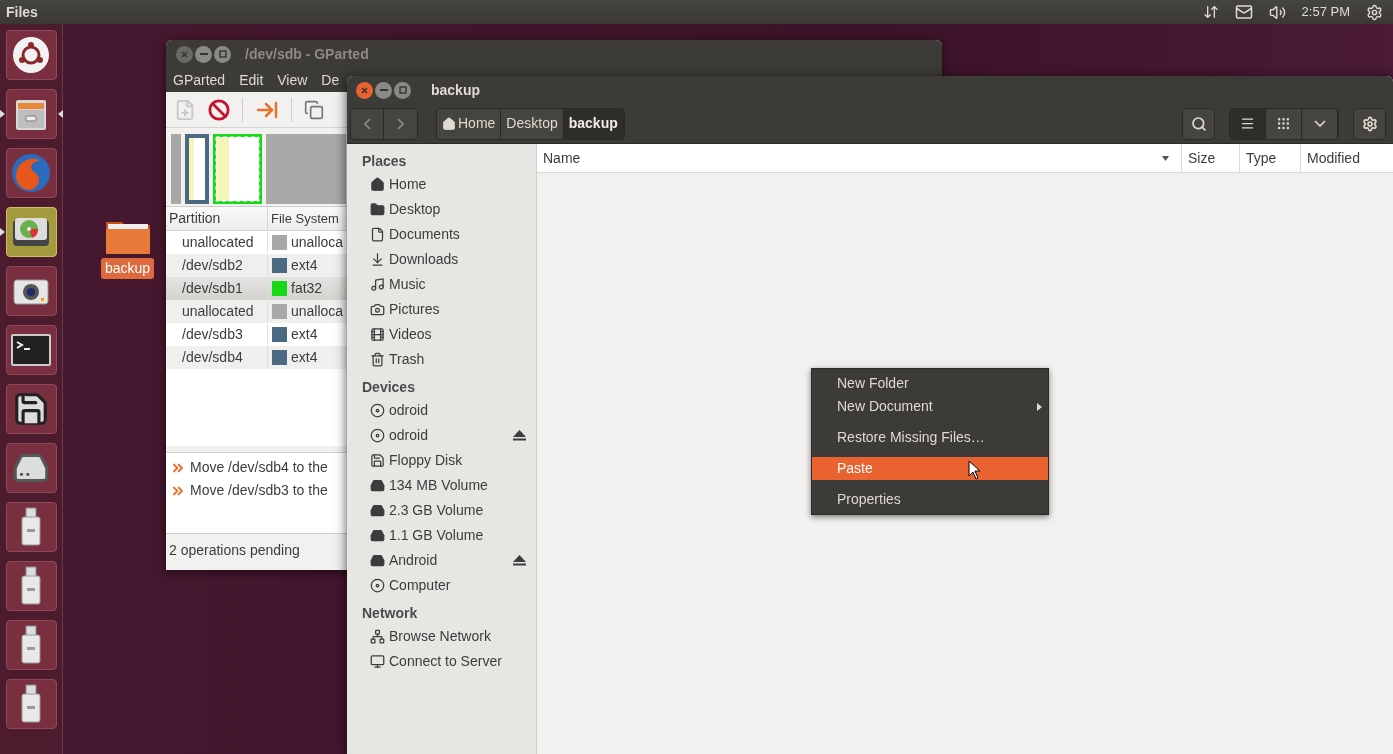  I want to click on clock: 2:57 PM, so click(1325, 12).